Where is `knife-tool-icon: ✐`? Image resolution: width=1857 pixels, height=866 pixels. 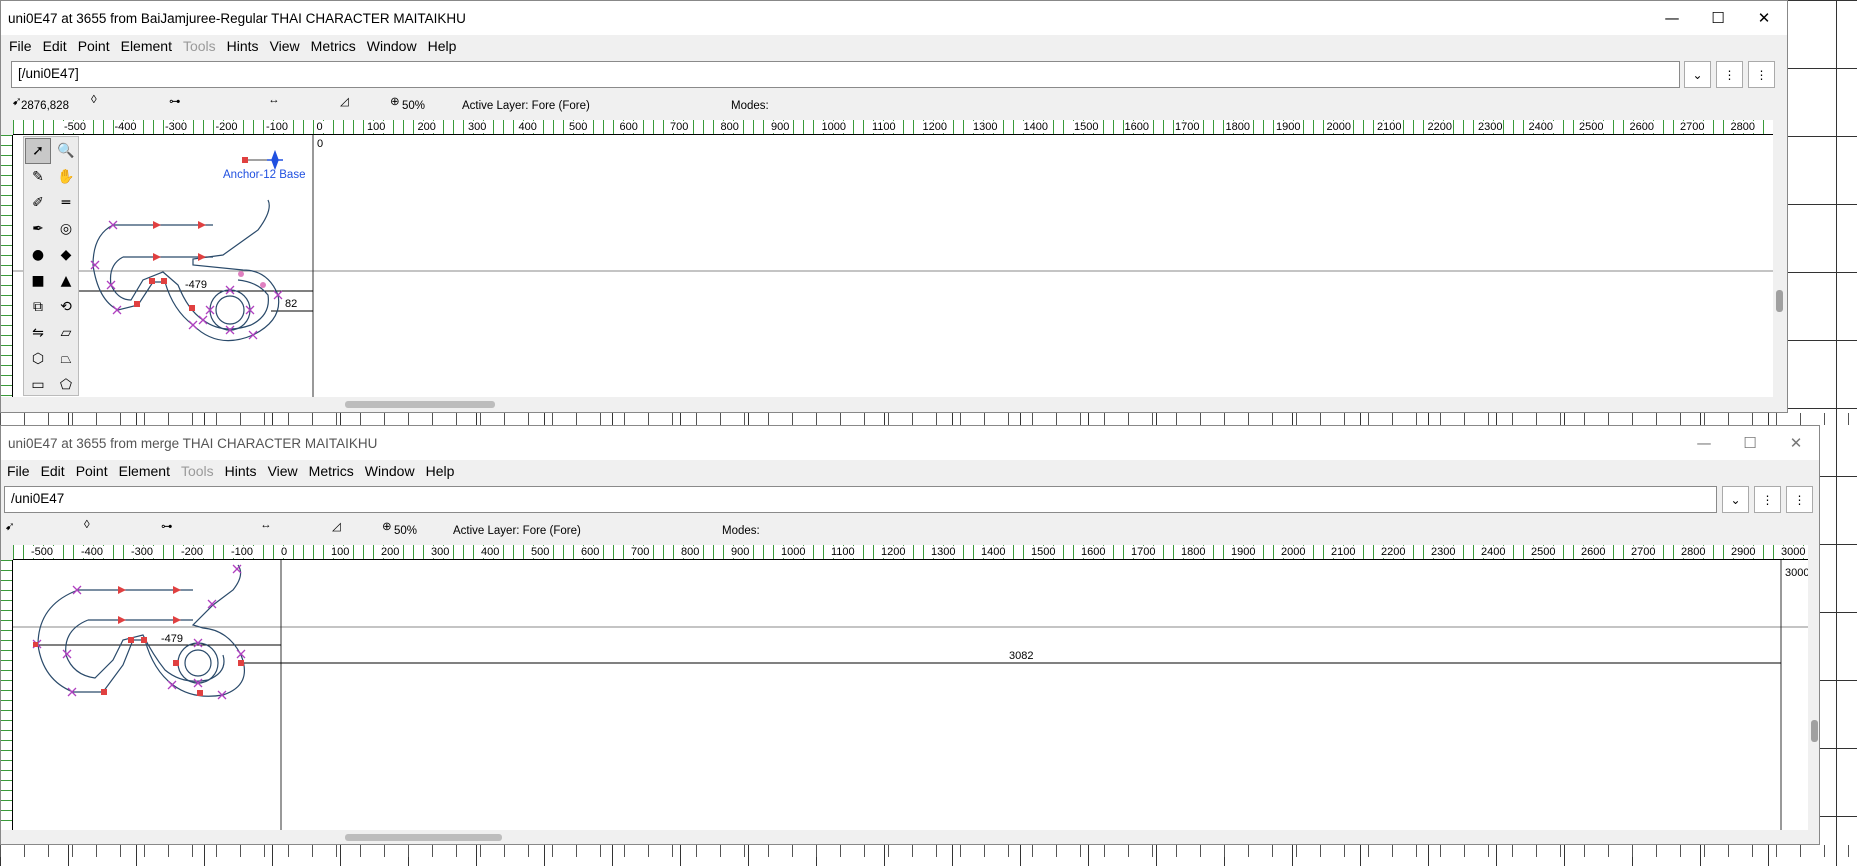 knife-tool-icon: ✐ is located at coordinates (38, 203).